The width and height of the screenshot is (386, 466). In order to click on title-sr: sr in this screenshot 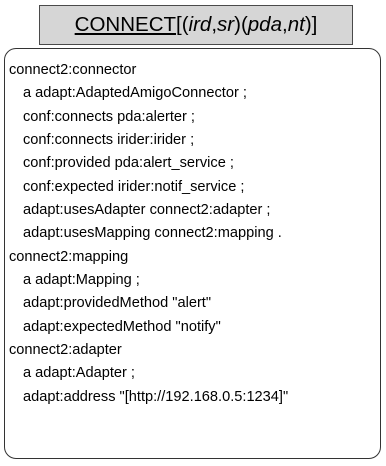, I will do `click(226, 24)`.